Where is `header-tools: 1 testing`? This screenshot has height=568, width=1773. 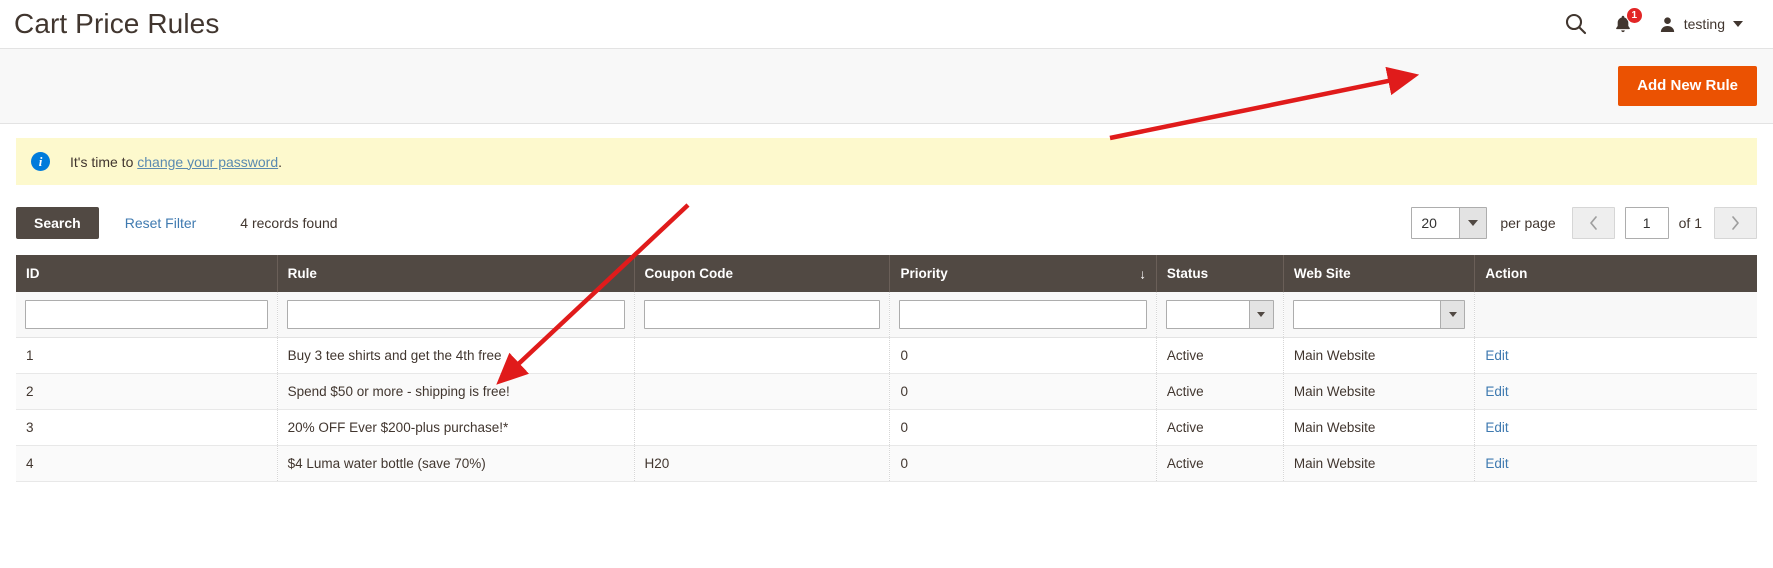
header-tools: 1 testing is located at coordinates (1660, 21).